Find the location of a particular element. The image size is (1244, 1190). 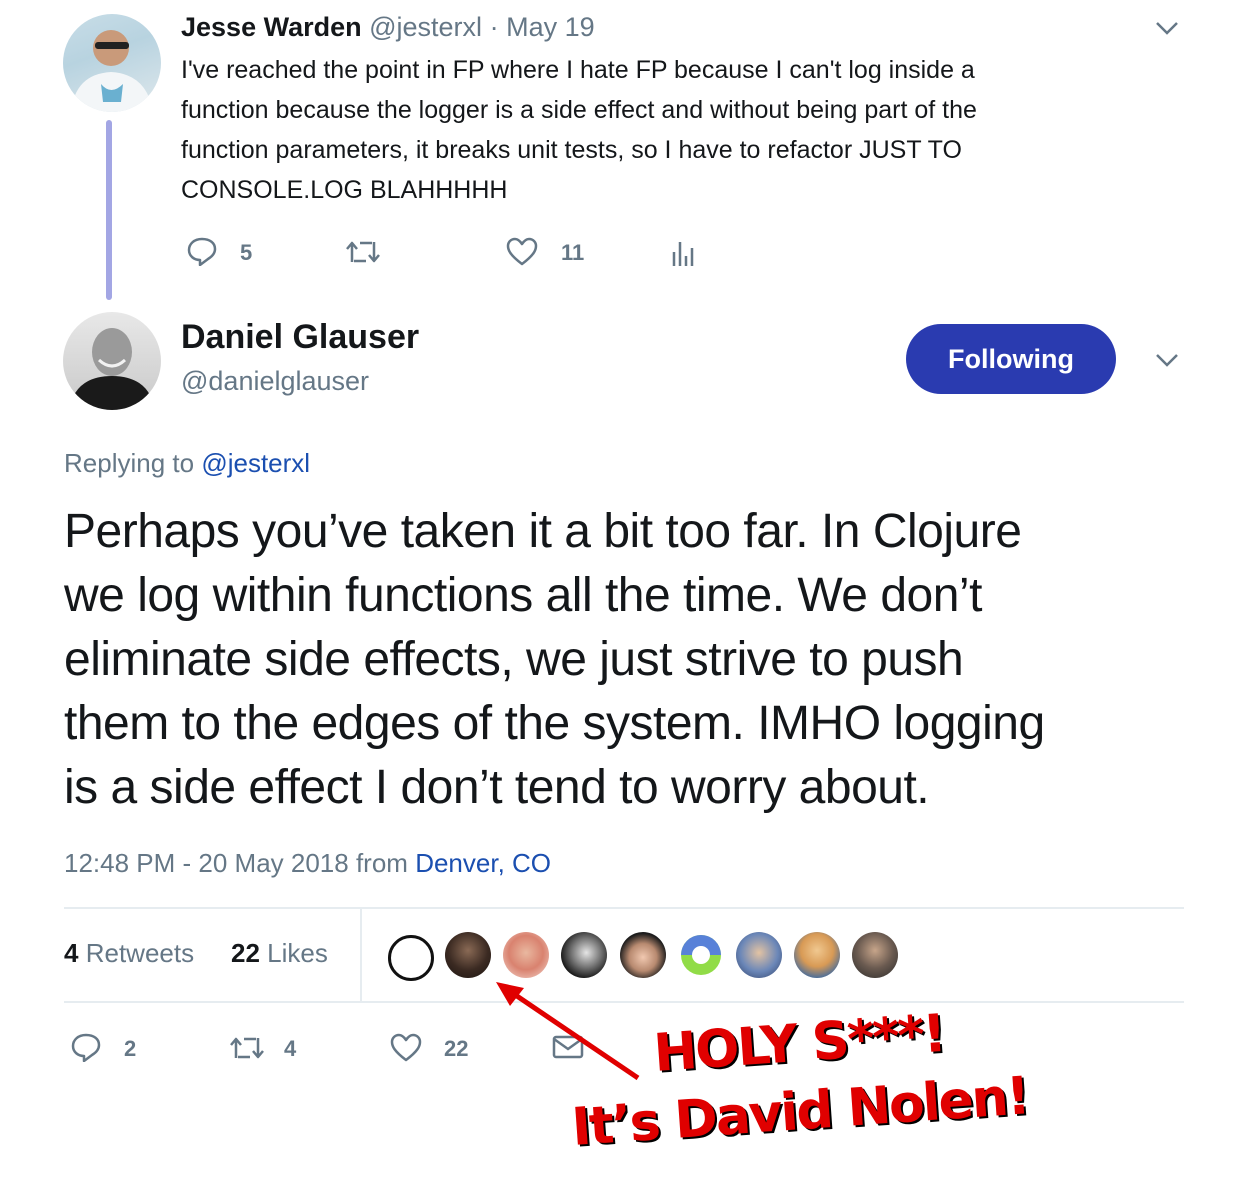

following-button-label: Following is located at coordinates (1011, 358).